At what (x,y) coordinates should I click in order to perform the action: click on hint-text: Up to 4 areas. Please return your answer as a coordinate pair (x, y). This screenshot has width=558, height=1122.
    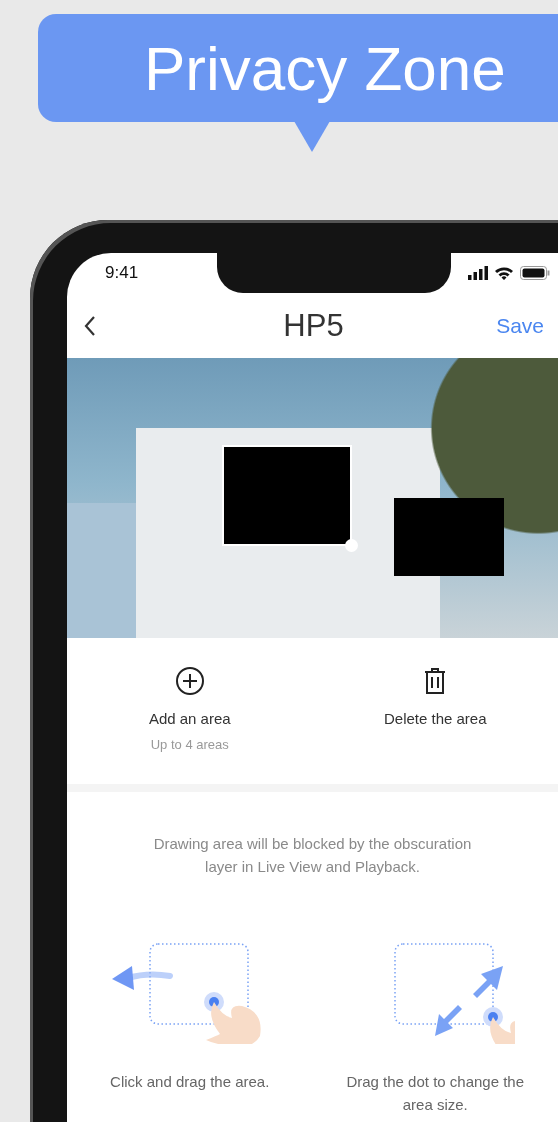
    Looking at the image, I should click on (189, 744).